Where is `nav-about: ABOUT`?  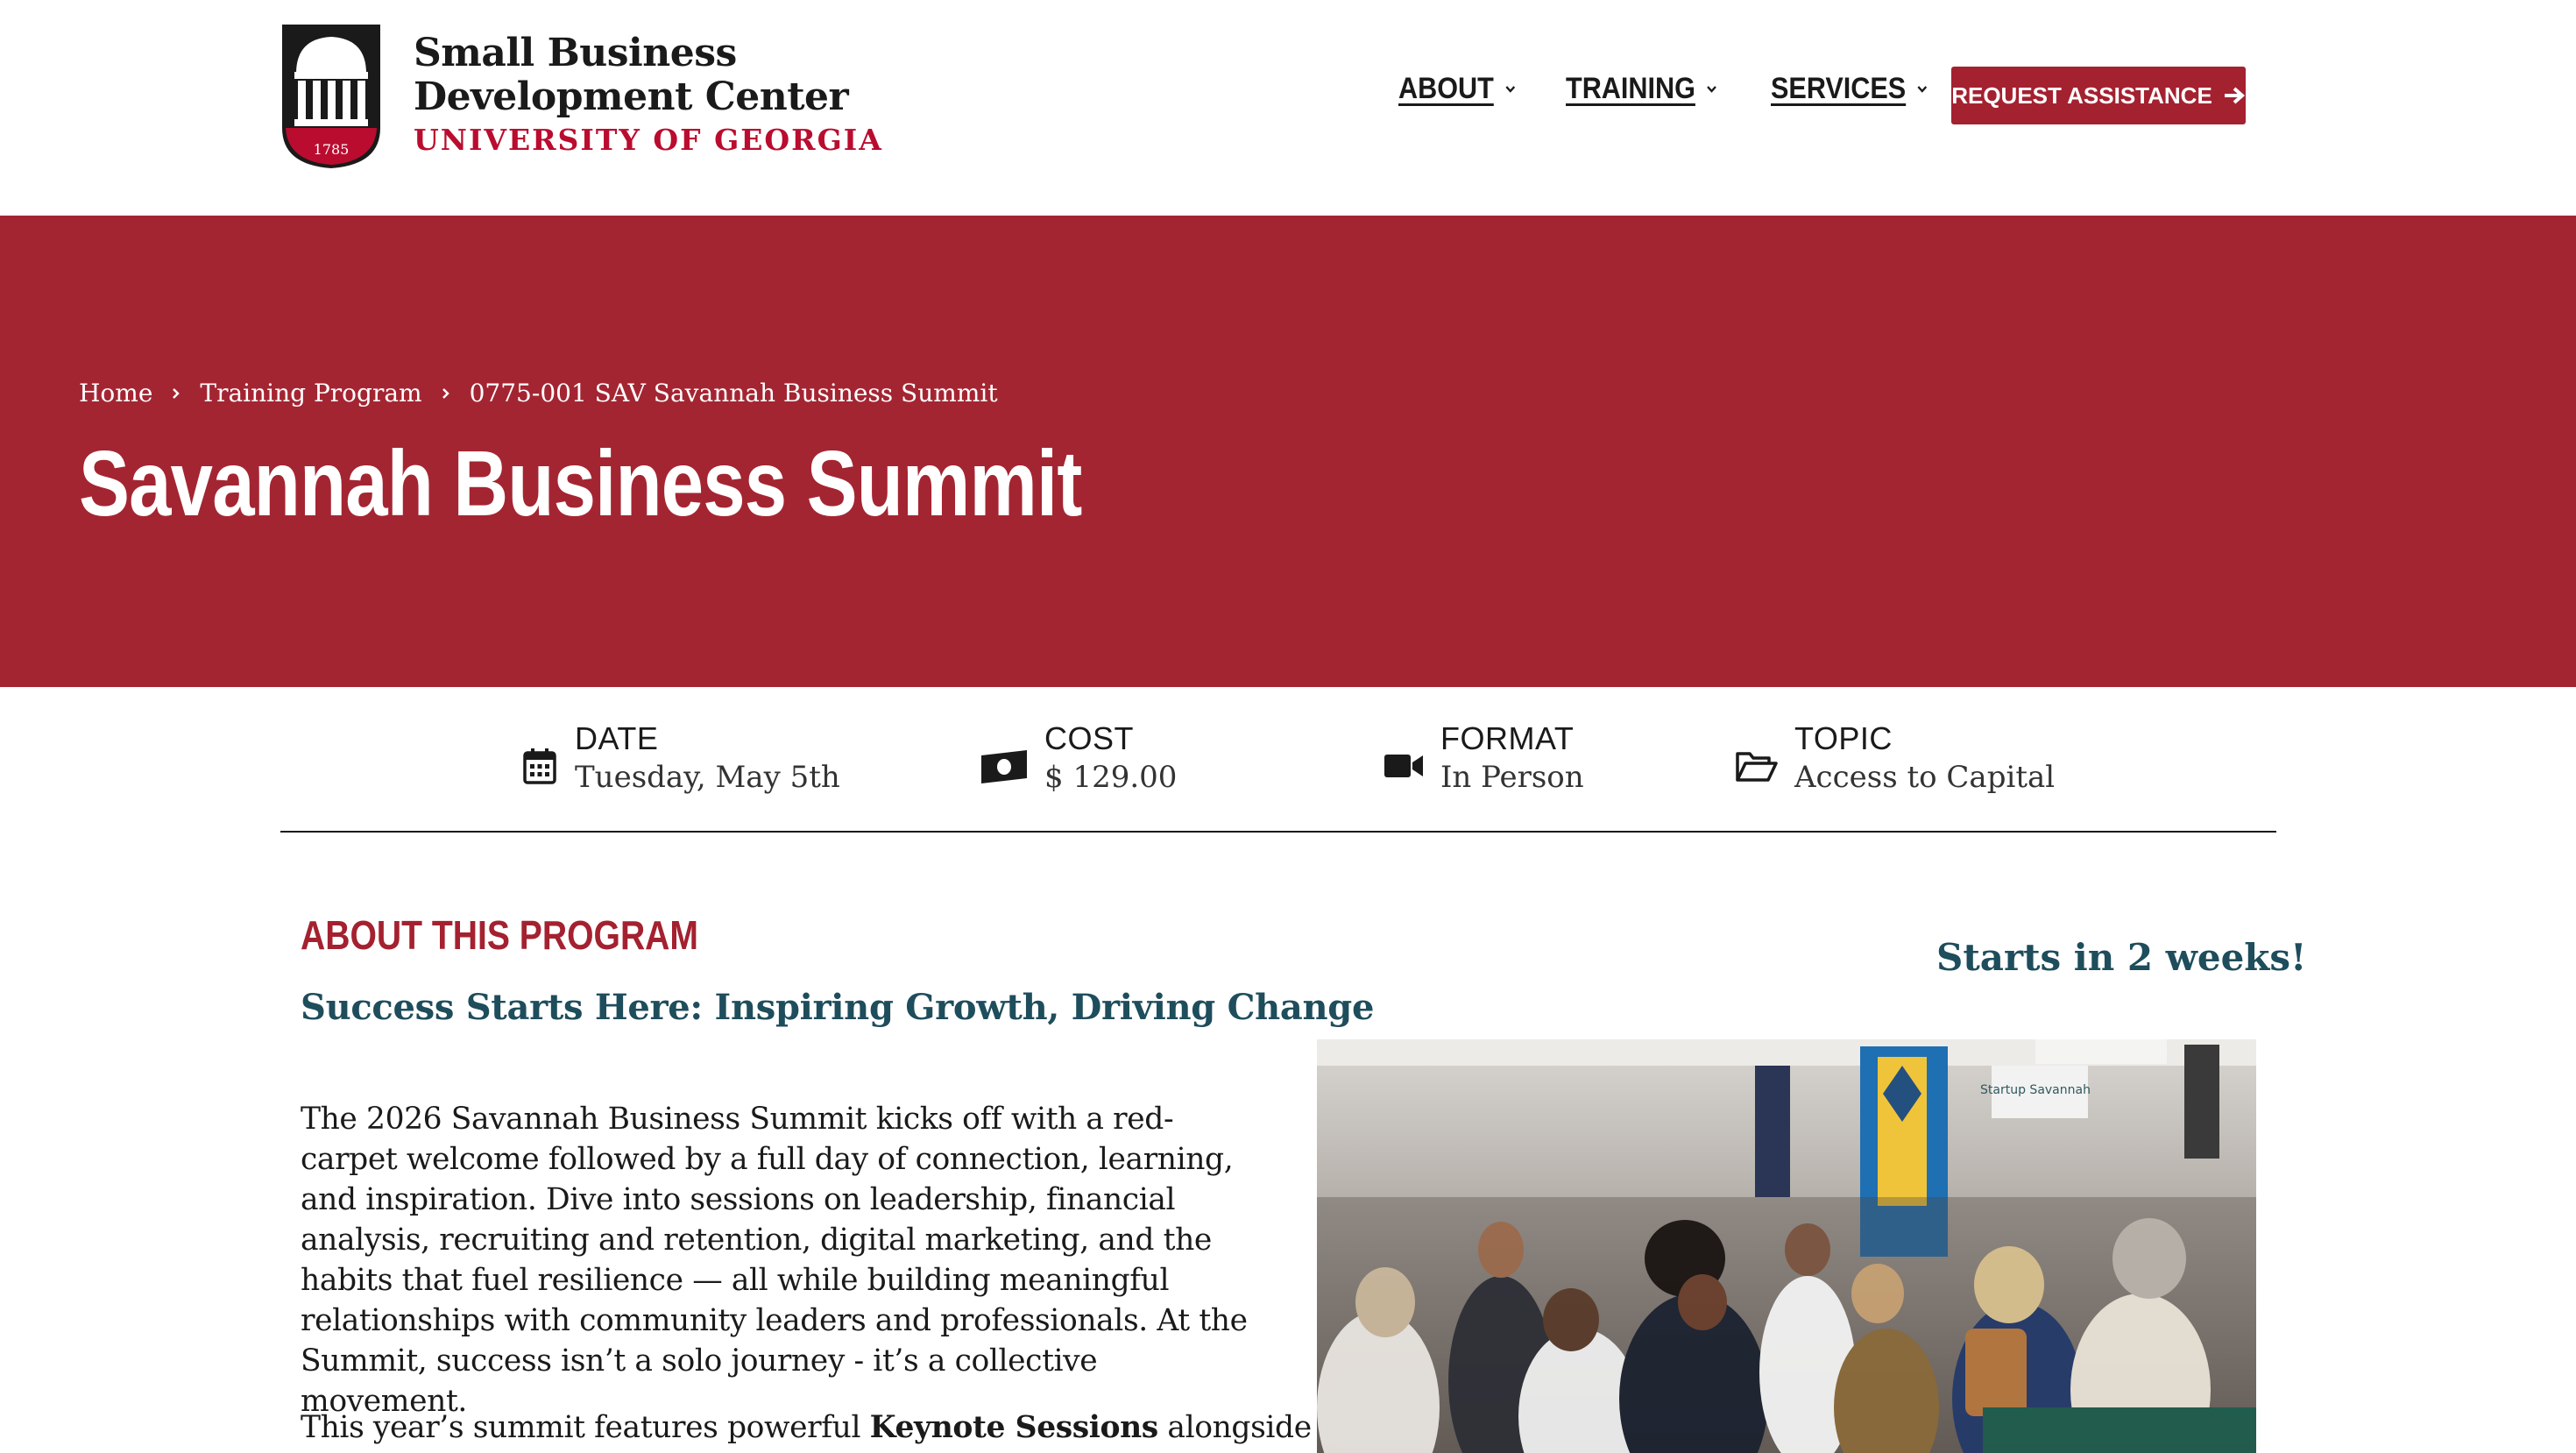 nav-about: ABOUT is located at coordinates (1457, 89).